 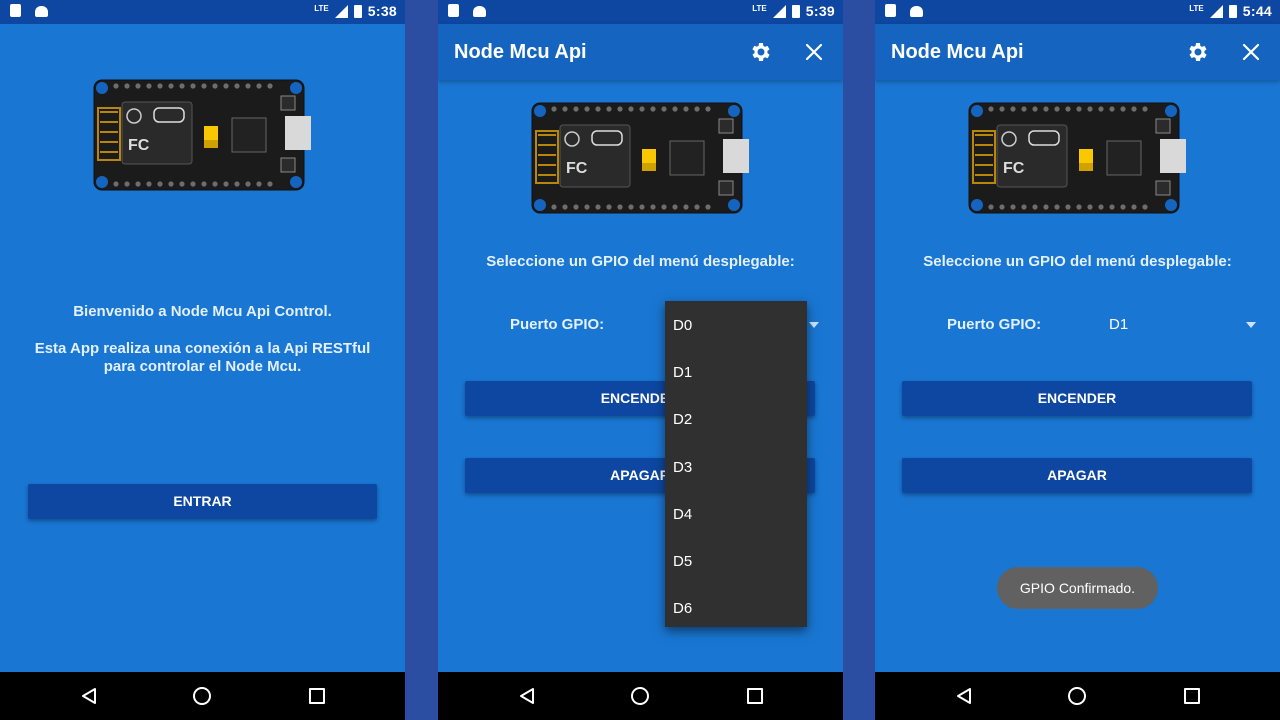 I want to click on status-bar: LTE 5:39, so click(x=640, y=12).